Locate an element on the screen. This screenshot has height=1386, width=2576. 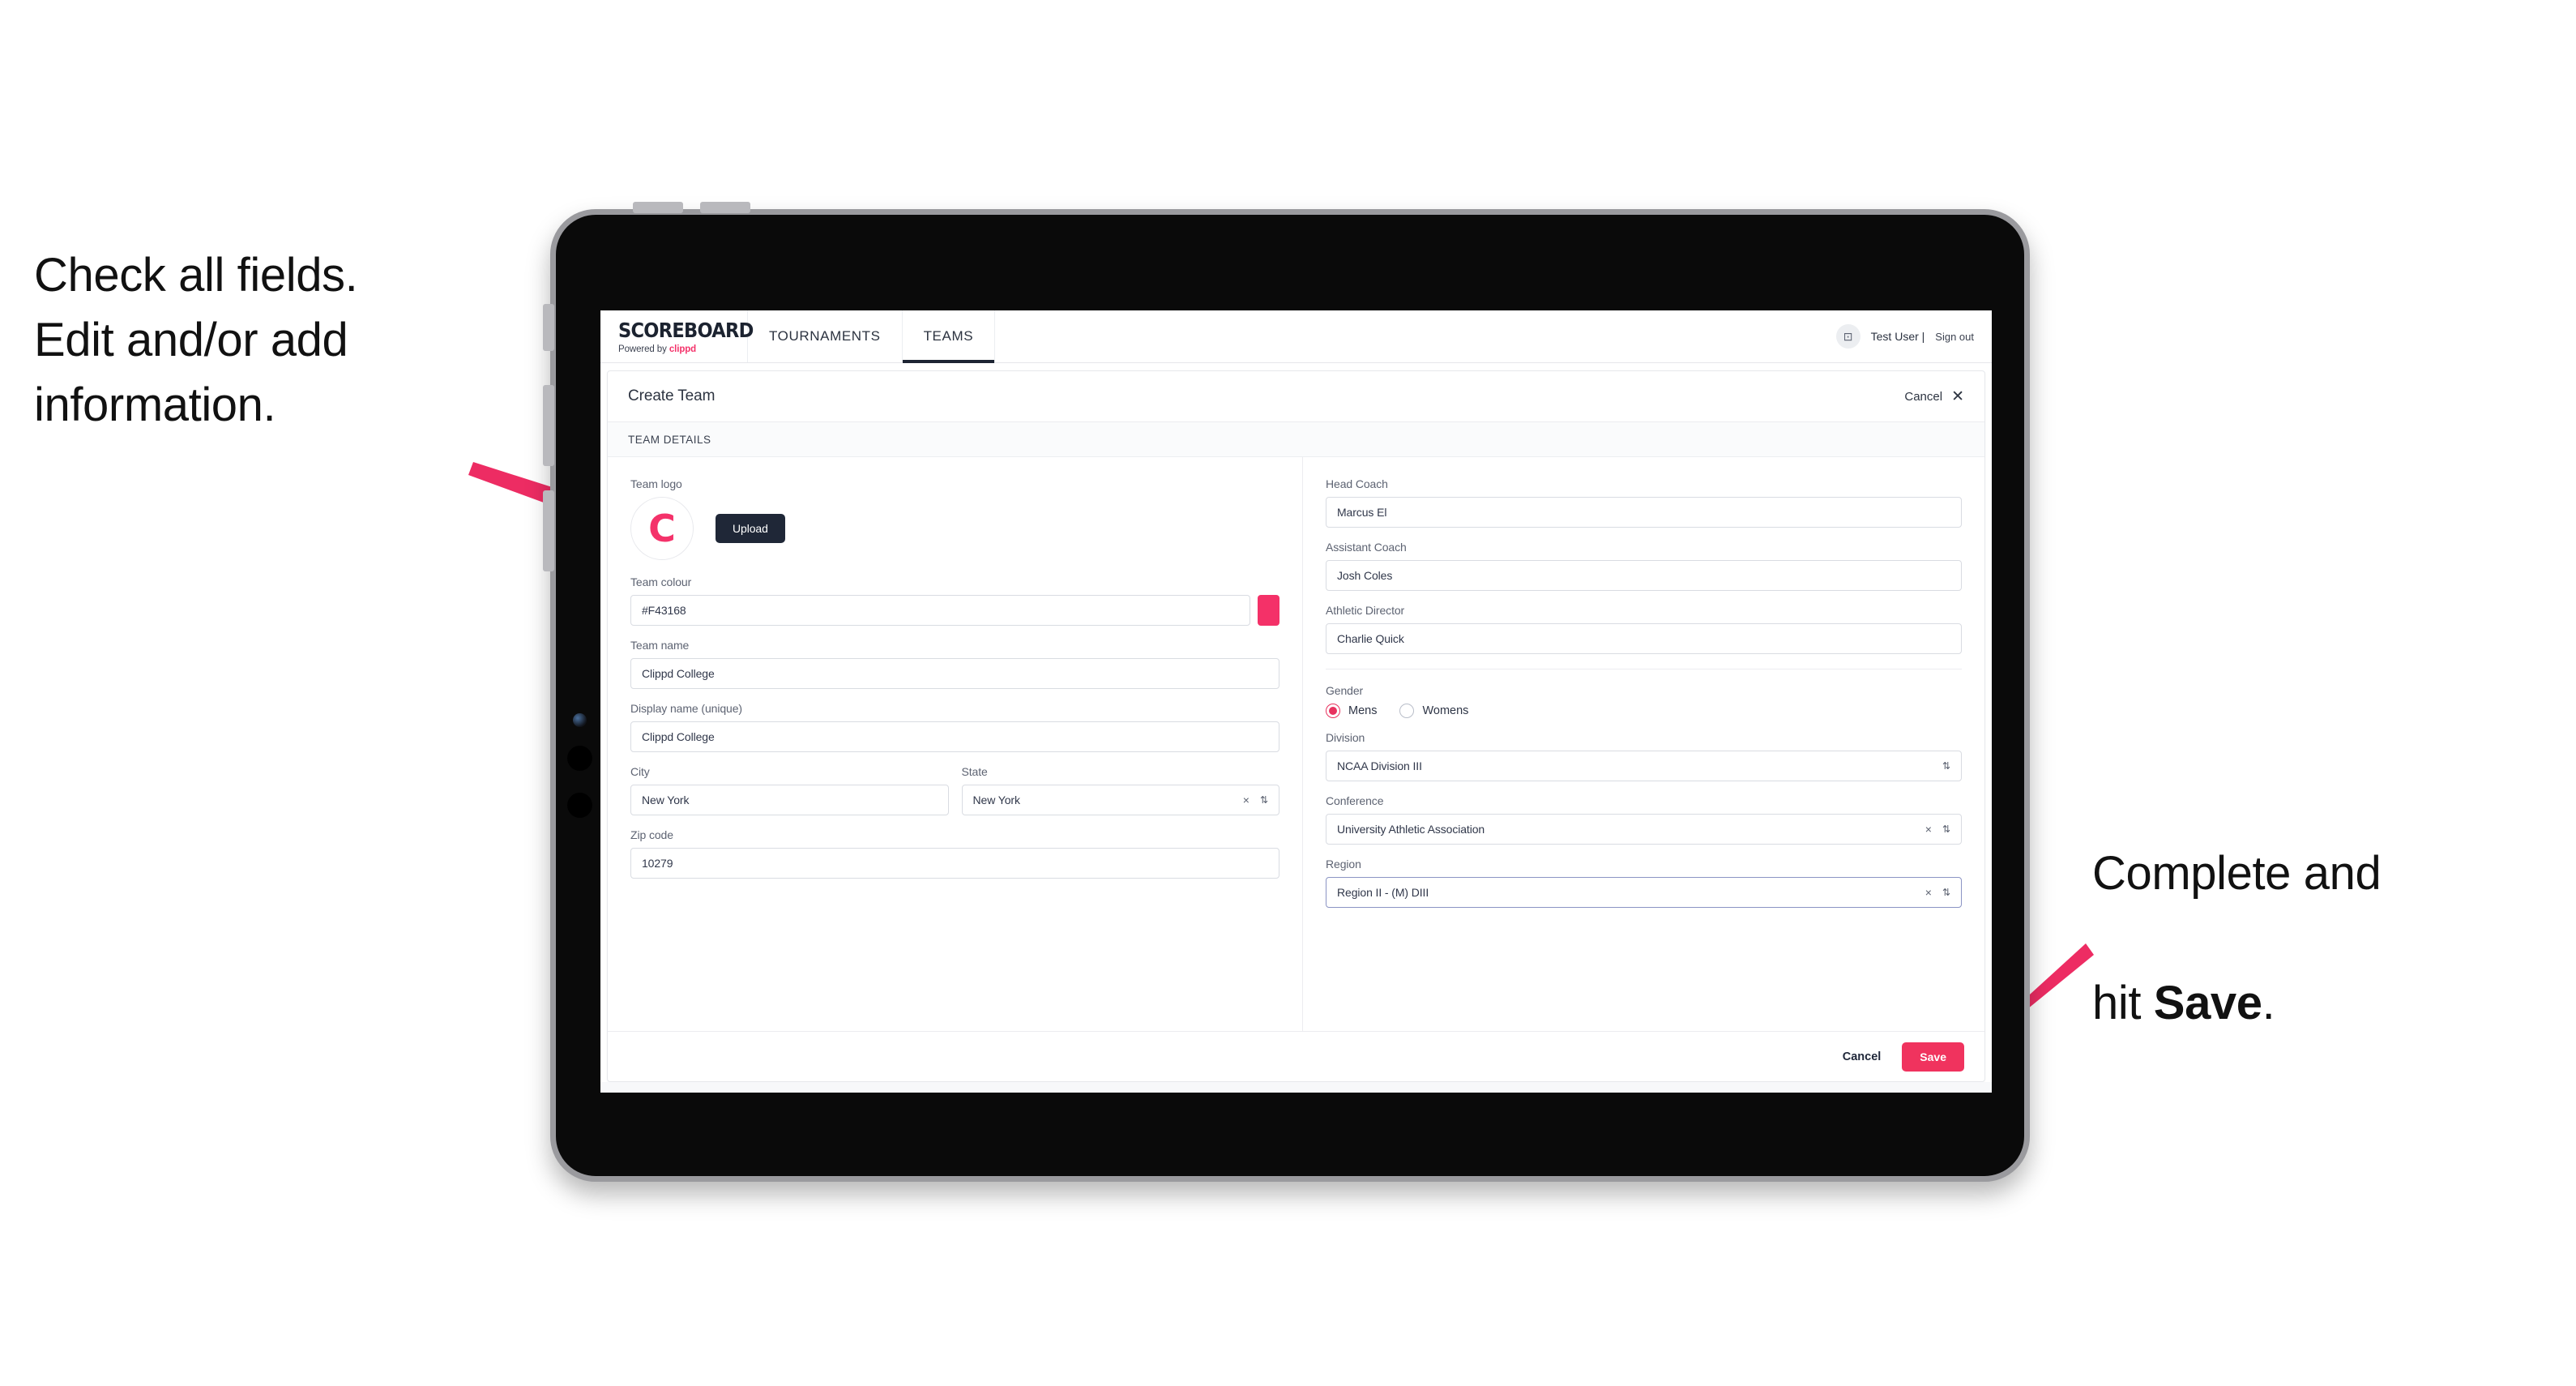
city-input: New York is located at coordinates (789, 800).